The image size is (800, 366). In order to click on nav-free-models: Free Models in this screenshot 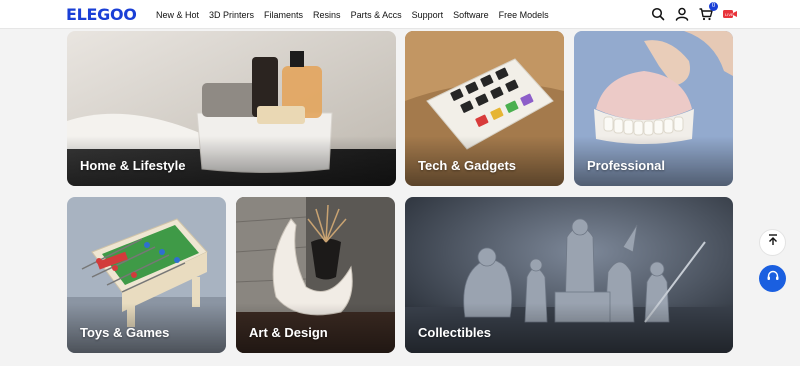, I will do `click(524, 15)`.